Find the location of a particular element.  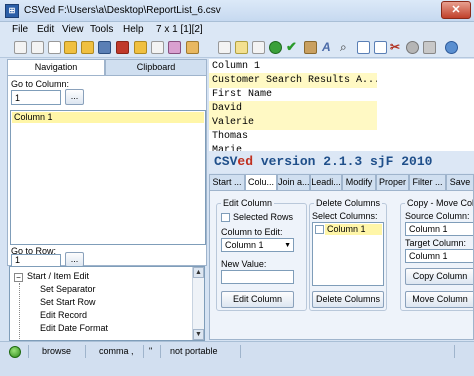

close-button: ✕ is located at coordinates (456, 10).